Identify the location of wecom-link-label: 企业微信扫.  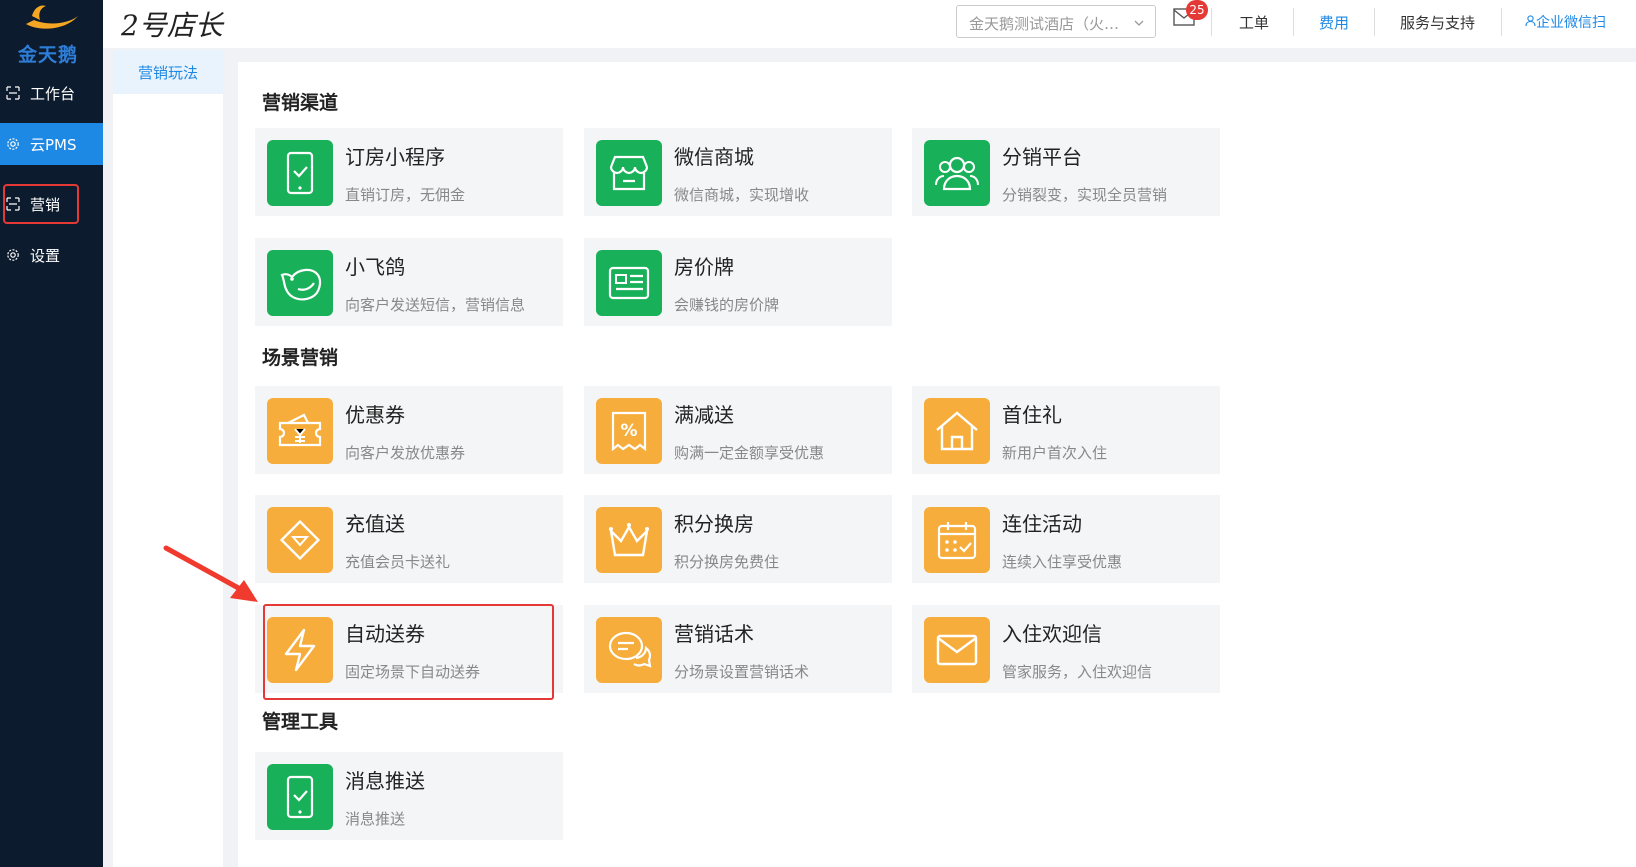
(1571, 23).